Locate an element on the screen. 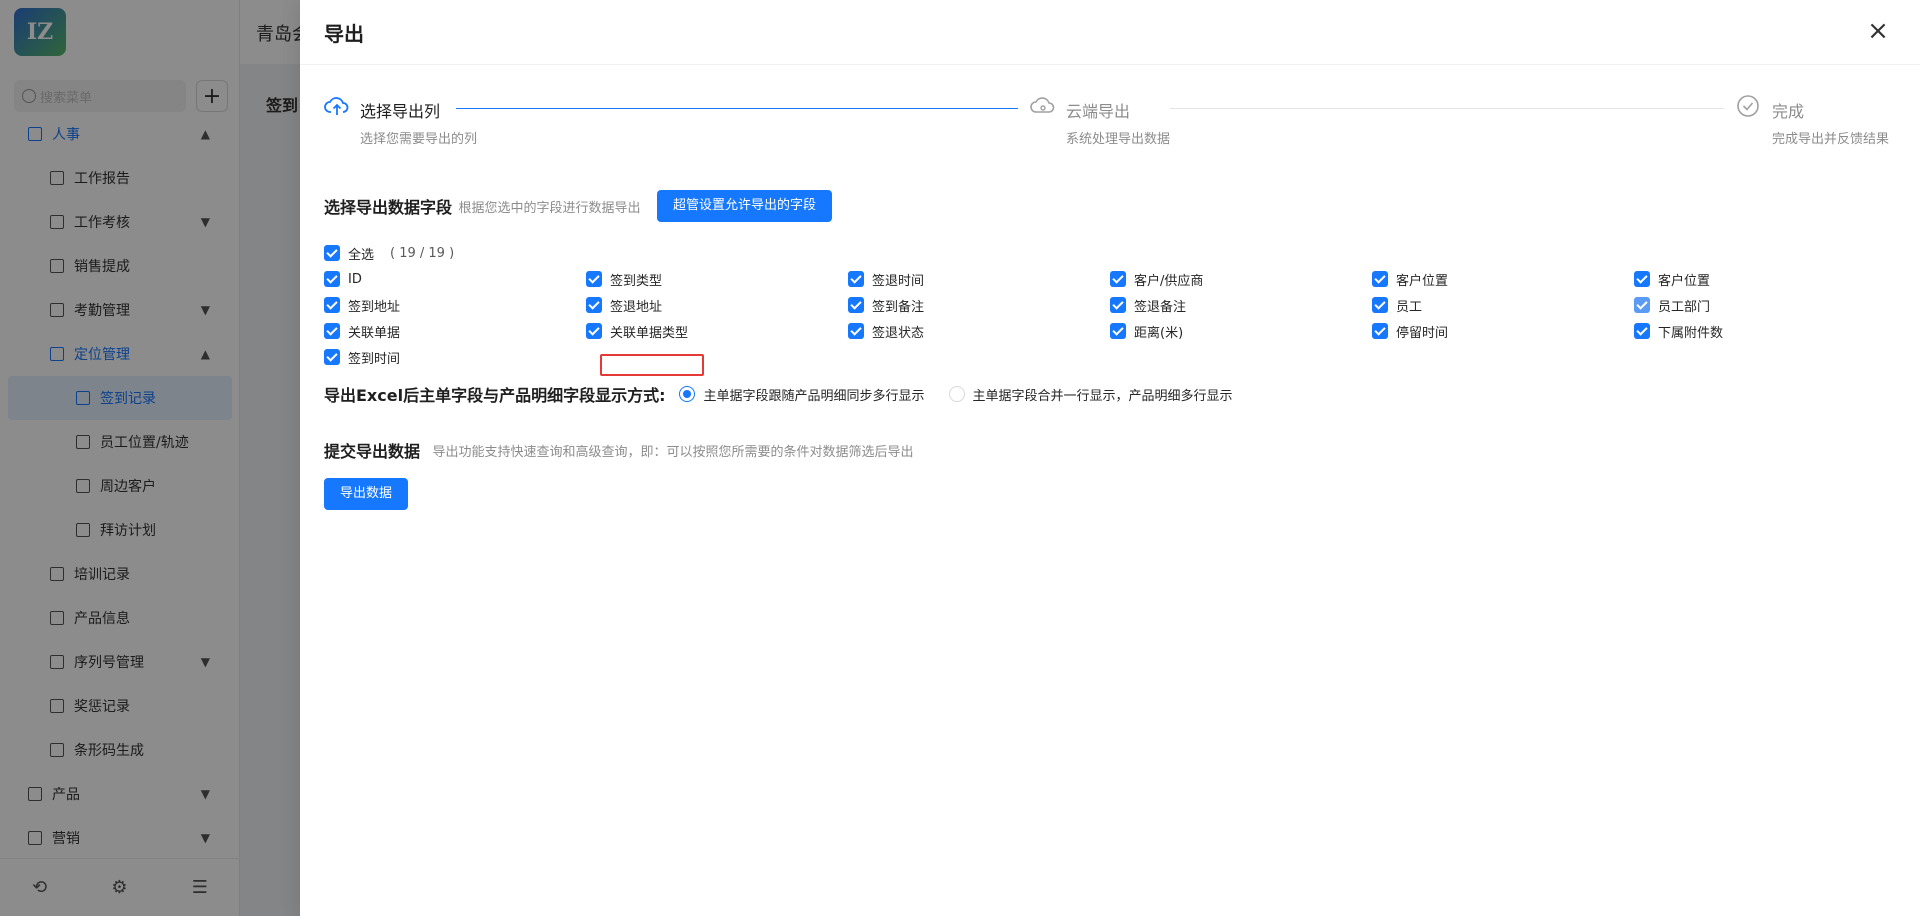 Image resolution: width=1920 pixels, height=916 pixels. field-checkbox: 停留时间 is located at coordinates (1503, 331).